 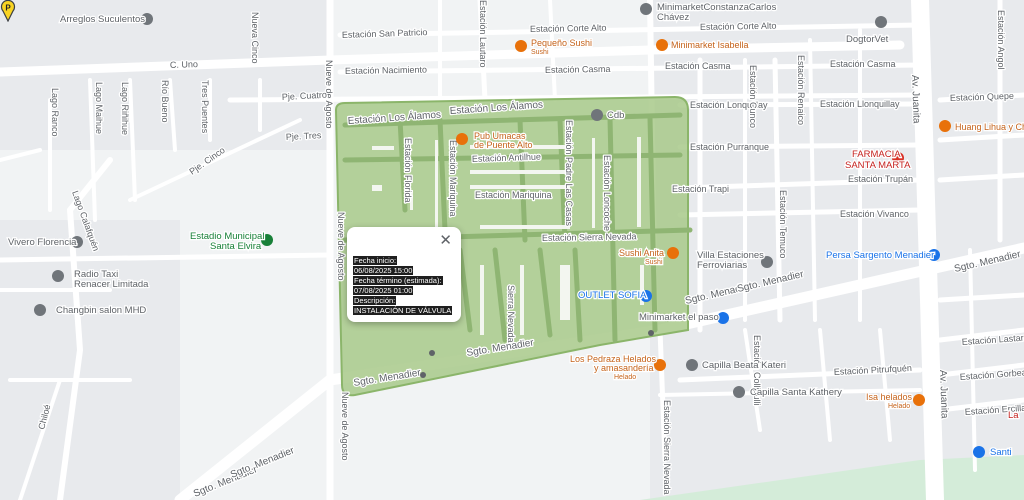 I want to click on descripcion-label: Descripción:, so click(x=375, y=300).